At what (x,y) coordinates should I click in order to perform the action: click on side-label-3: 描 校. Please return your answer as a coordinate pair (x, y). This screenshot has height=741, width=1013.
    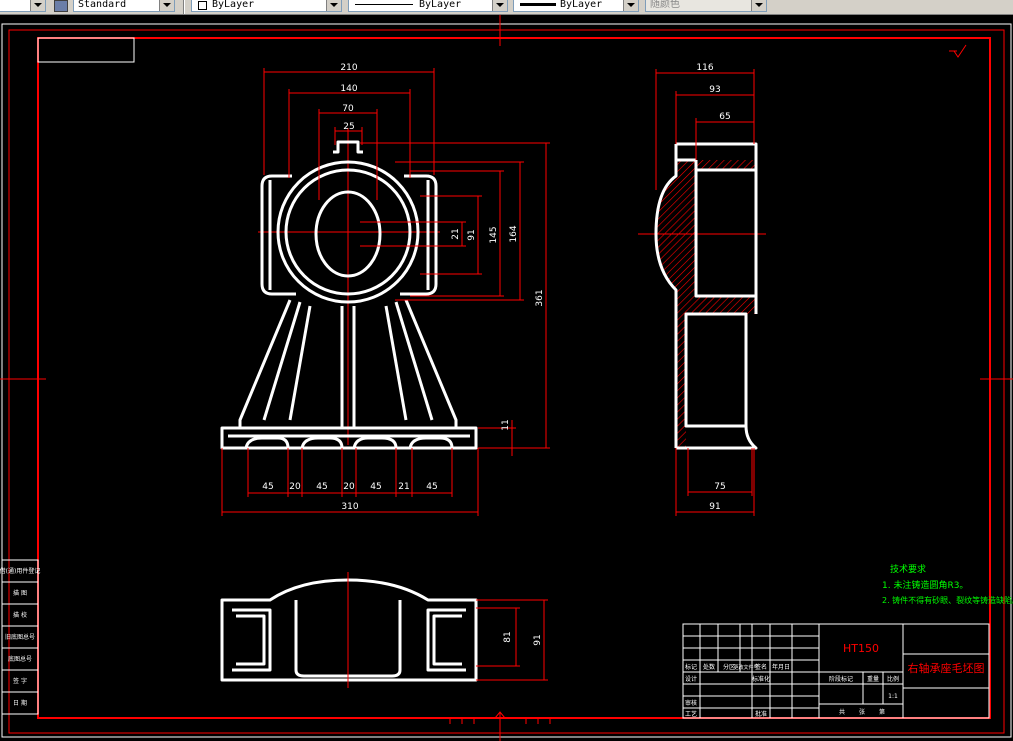
    Looking at the image, I should click on (20, 615).